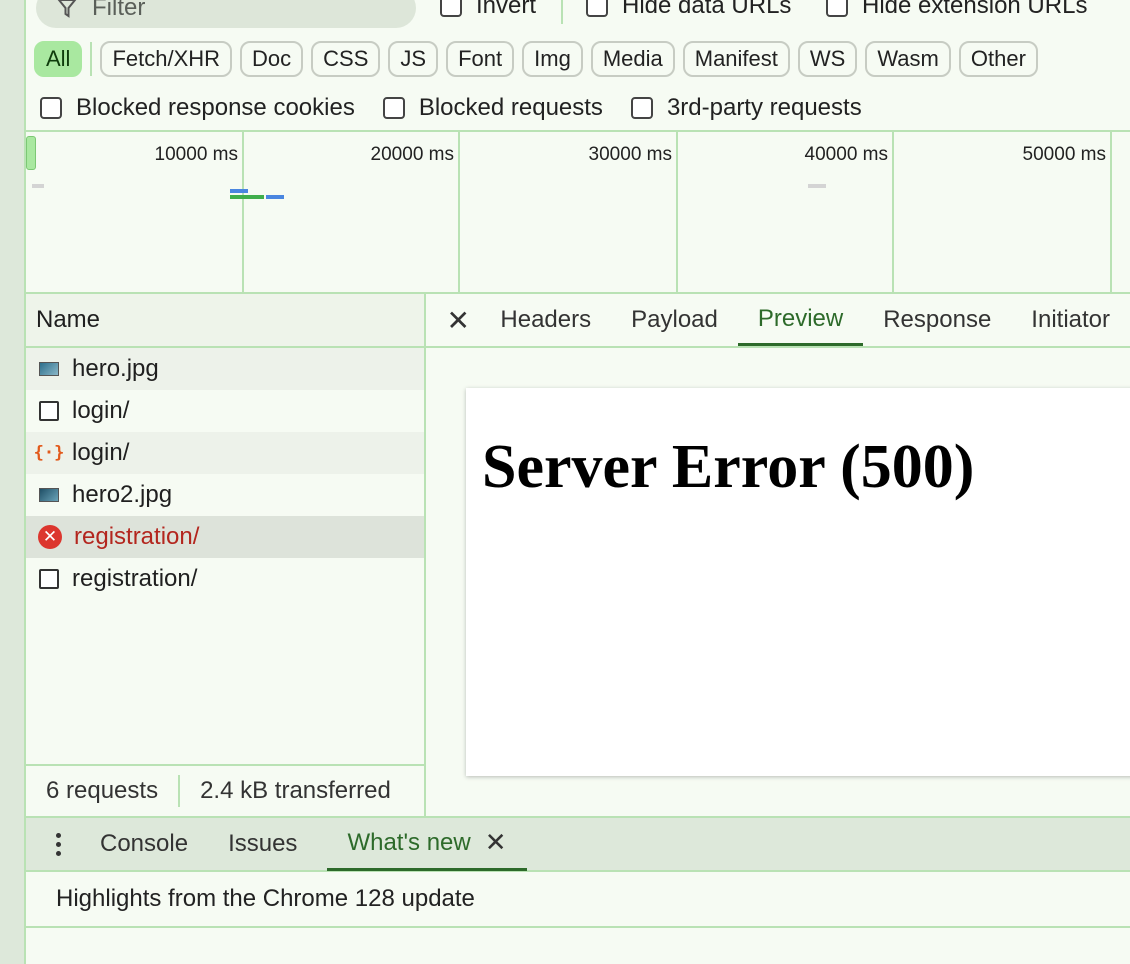 The height and width of the screenshot is (964, 1130). Describe the element at coordinates (50, 537) in the screenshot. I see `error-icon: ✕` at that location.